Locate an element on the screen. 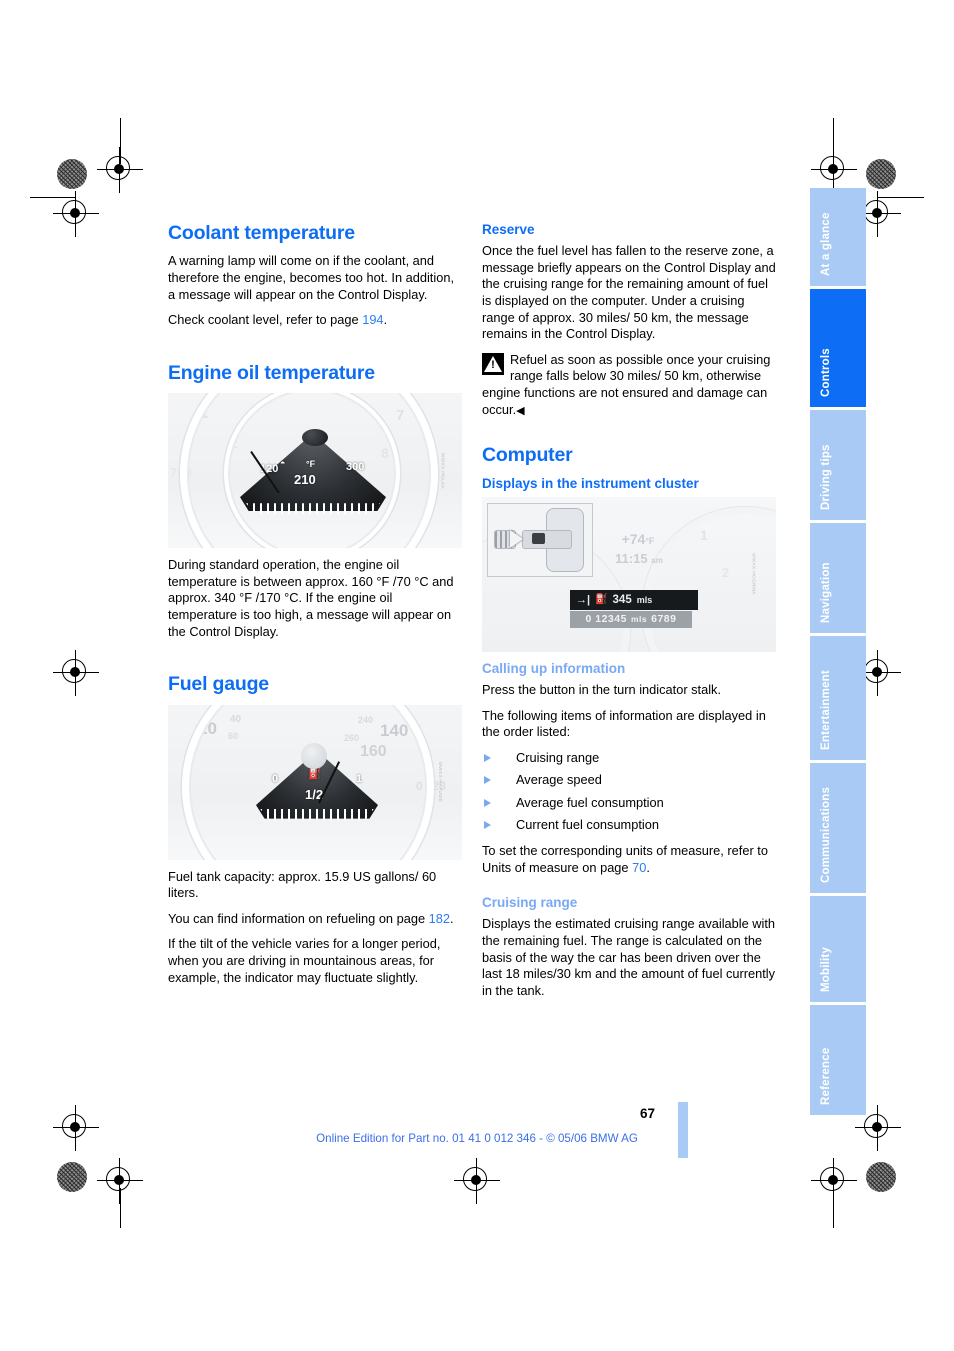 This screenshot has height=1351, width=954. heading-cruising-range: Cruising range is located at coordinates (530, 903).